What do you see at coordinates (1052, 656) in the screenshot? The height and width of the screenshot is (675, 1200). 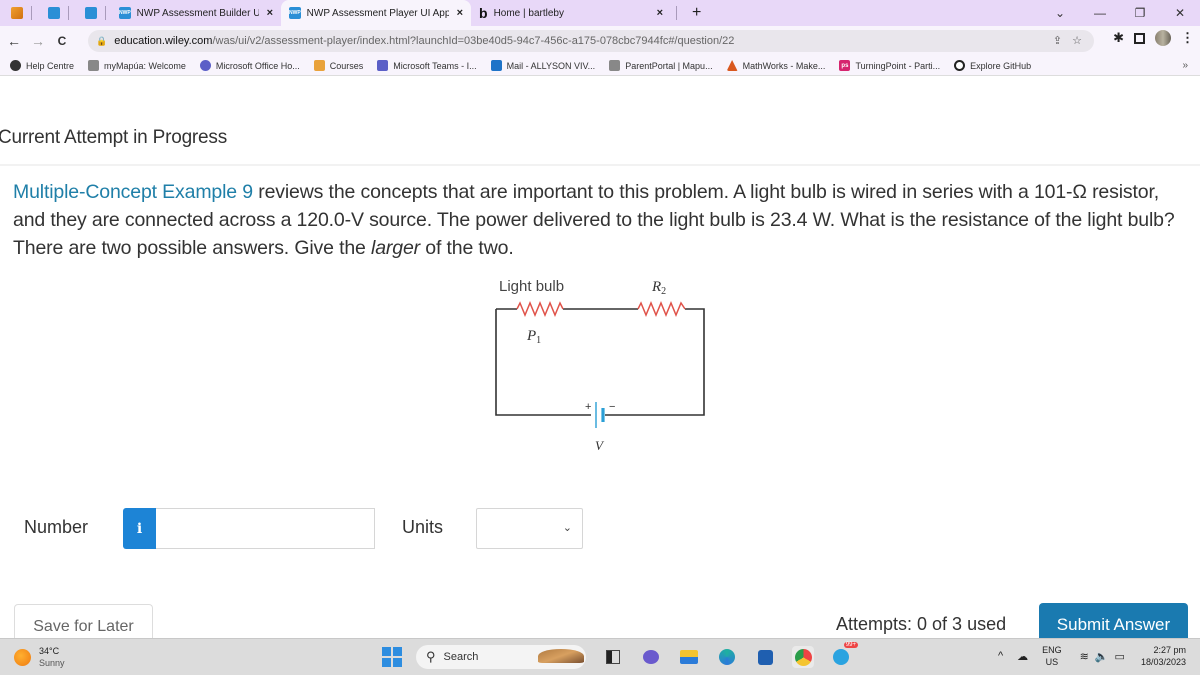 I see `language-indicator: ENG US` at bounding box center [1052, 656].